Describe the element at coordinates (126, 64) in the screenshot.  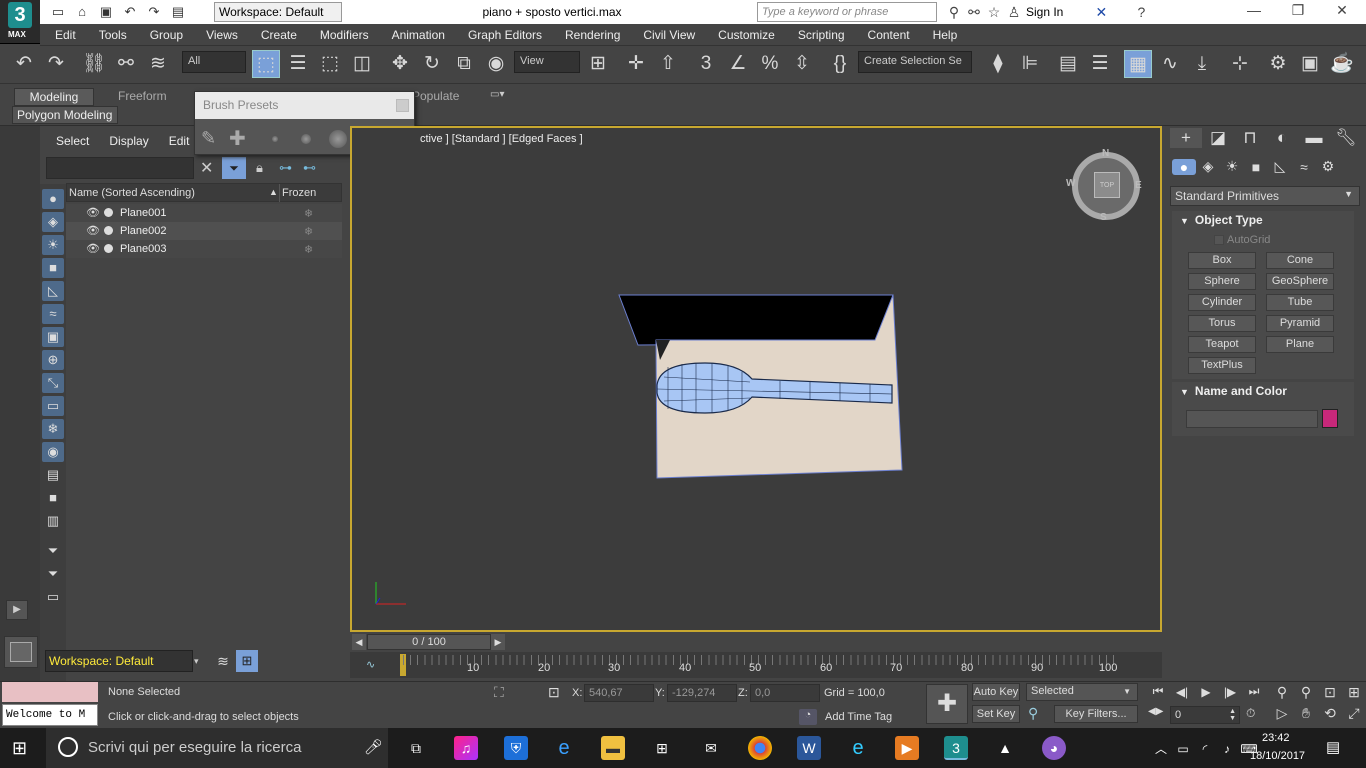
I see `unlink-icon: ⚯` at that location.